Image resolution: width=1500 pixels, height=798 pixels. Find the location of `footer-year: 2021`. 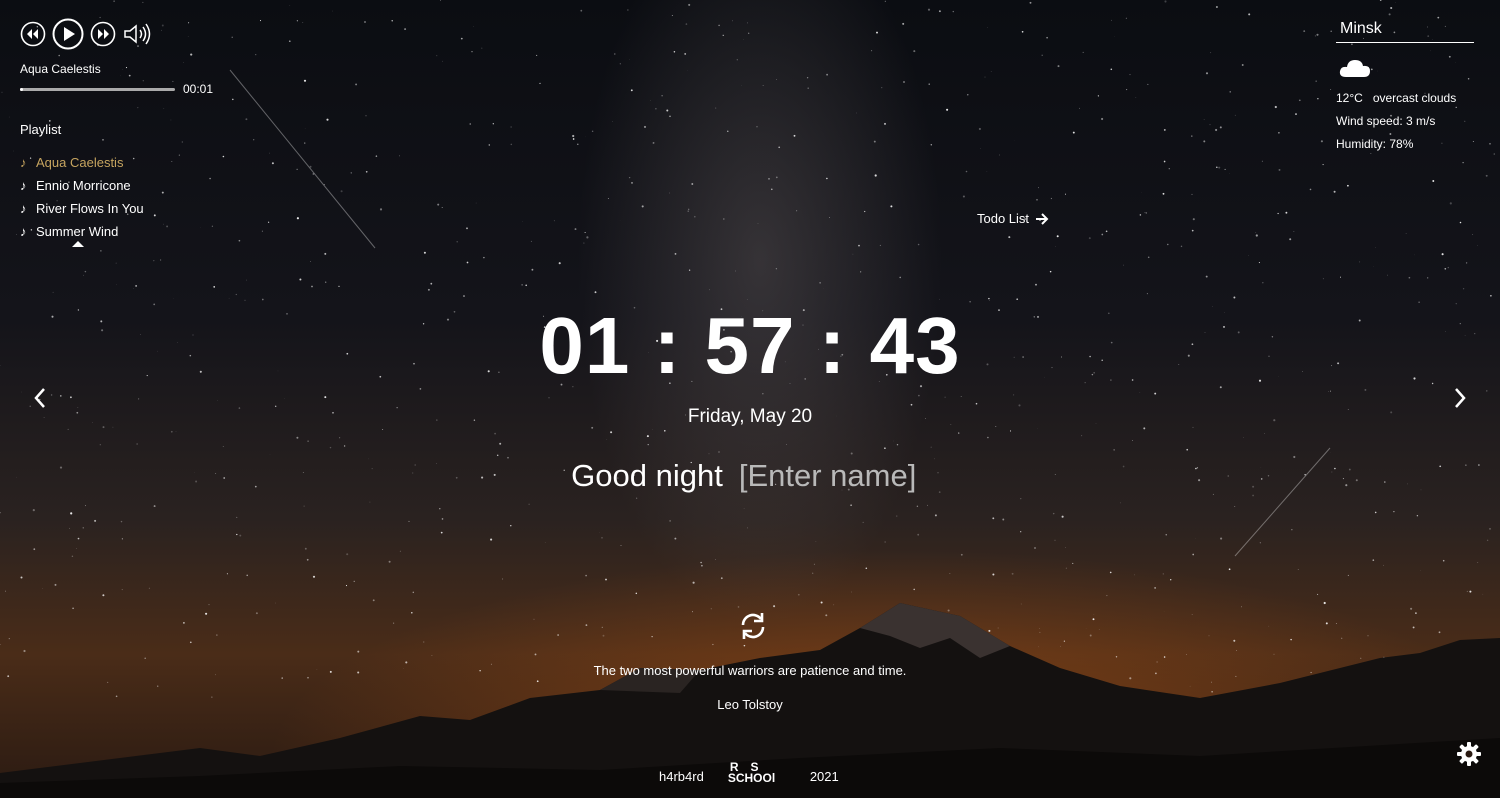

footer-year: 2021 is located at coordinates (824, 776).